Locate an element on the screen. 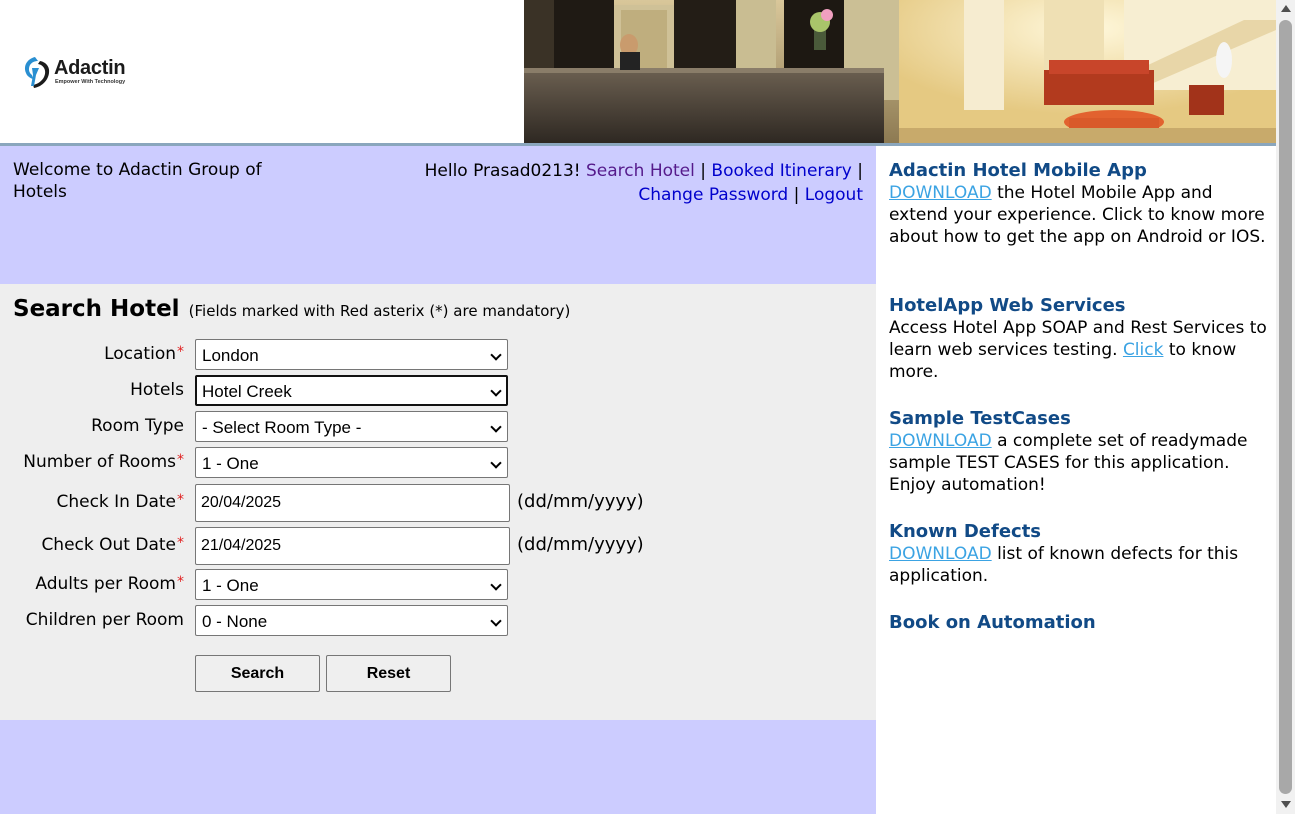 This screenshot has height=814, width=1295. check-out-format-hint: (dd/mm/yyyy) is located at coordinates (580, 544).